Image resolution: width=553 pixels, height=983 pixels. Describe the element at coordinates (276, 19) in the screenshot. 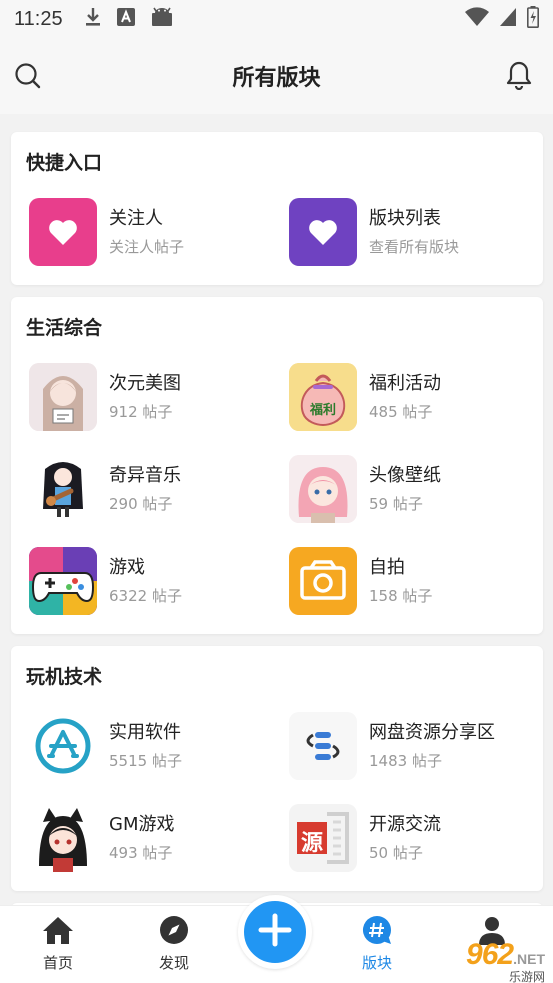

I see `status-bar: 11:25` at that location.